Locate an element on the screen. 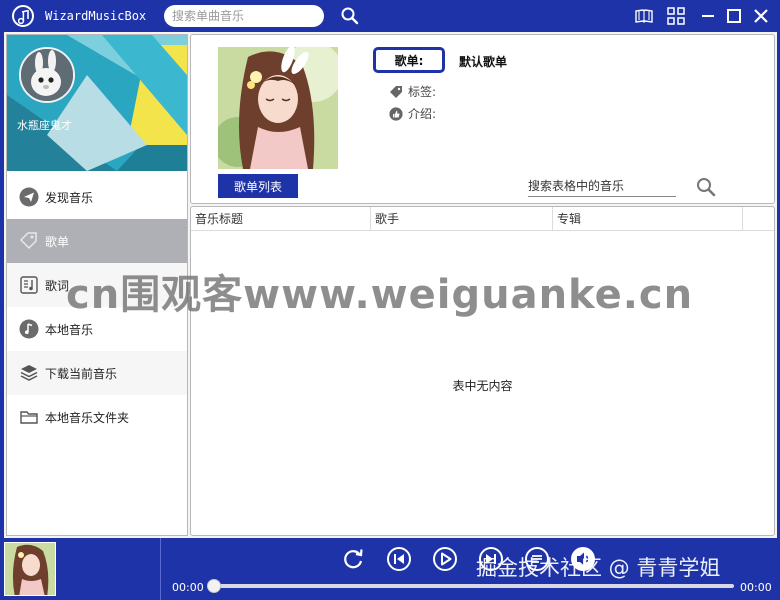 The height and width of the screenshot is (600, 780). thumbs-up-icon is located at coordinates (396, 113).